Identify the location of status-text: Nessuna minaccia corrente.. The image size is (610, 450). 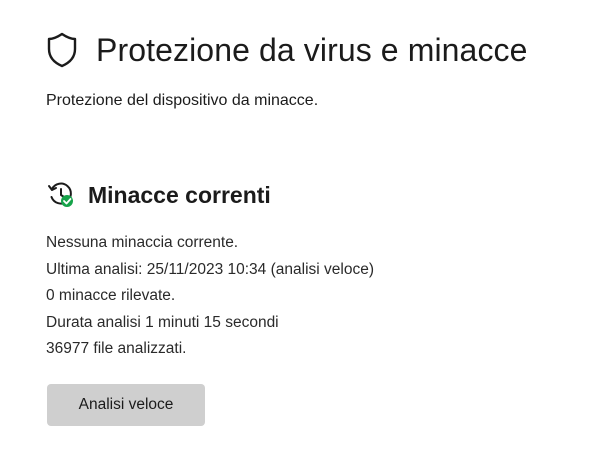
(142, 242).